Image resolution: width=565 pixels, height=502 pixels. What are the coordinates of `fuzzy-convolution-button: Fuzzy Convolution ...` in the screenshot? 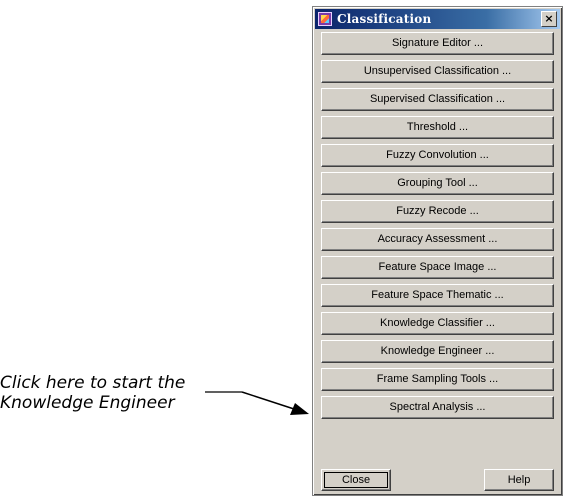 It's located at (437, 155).